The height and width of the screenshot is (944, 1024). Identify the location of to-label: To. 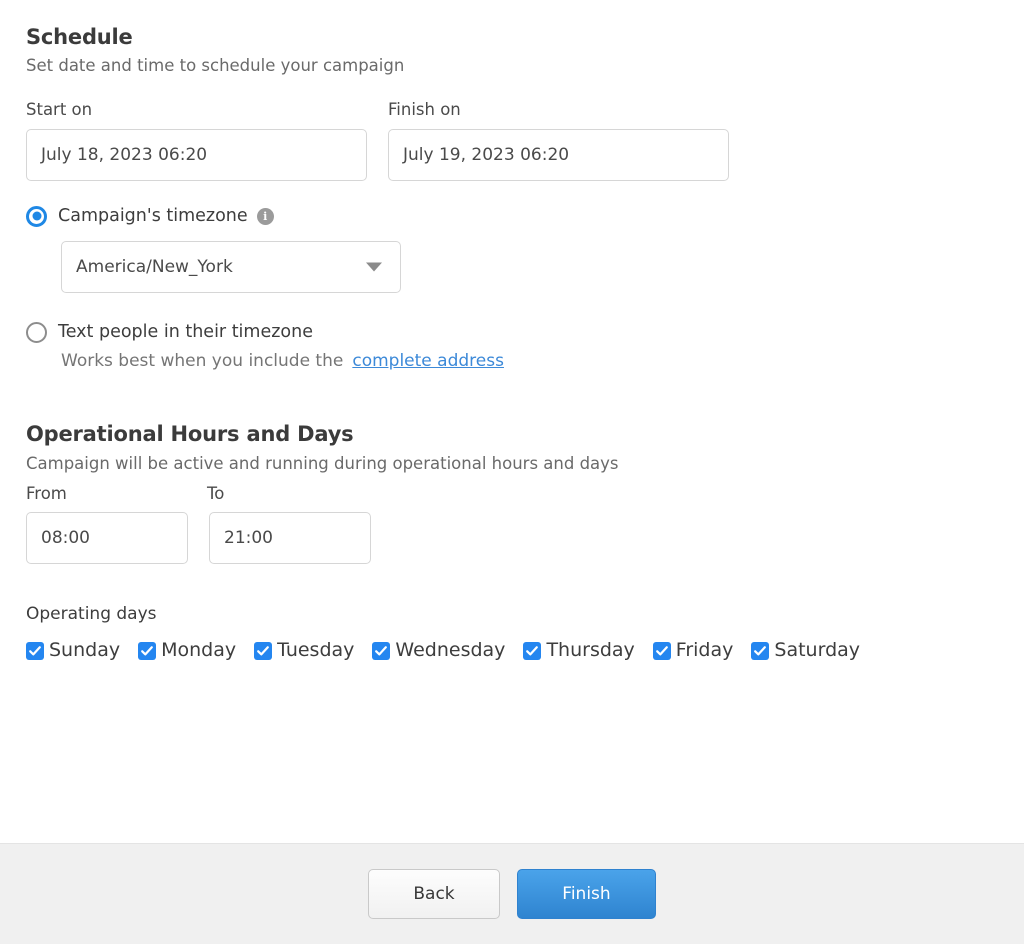
(216, 494).